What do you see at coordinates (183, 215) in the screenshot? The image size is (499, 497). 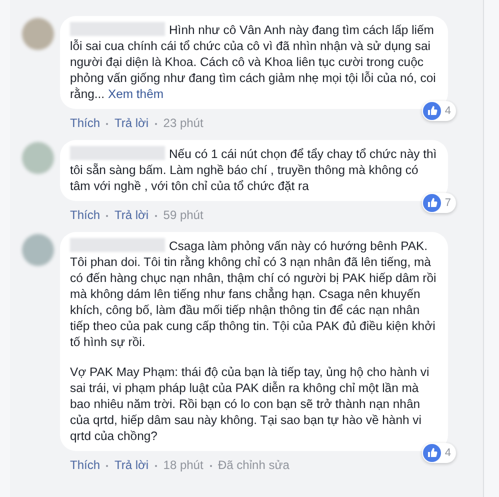 I see `comment-time: 59 phút` at bounding box center [183, 215].